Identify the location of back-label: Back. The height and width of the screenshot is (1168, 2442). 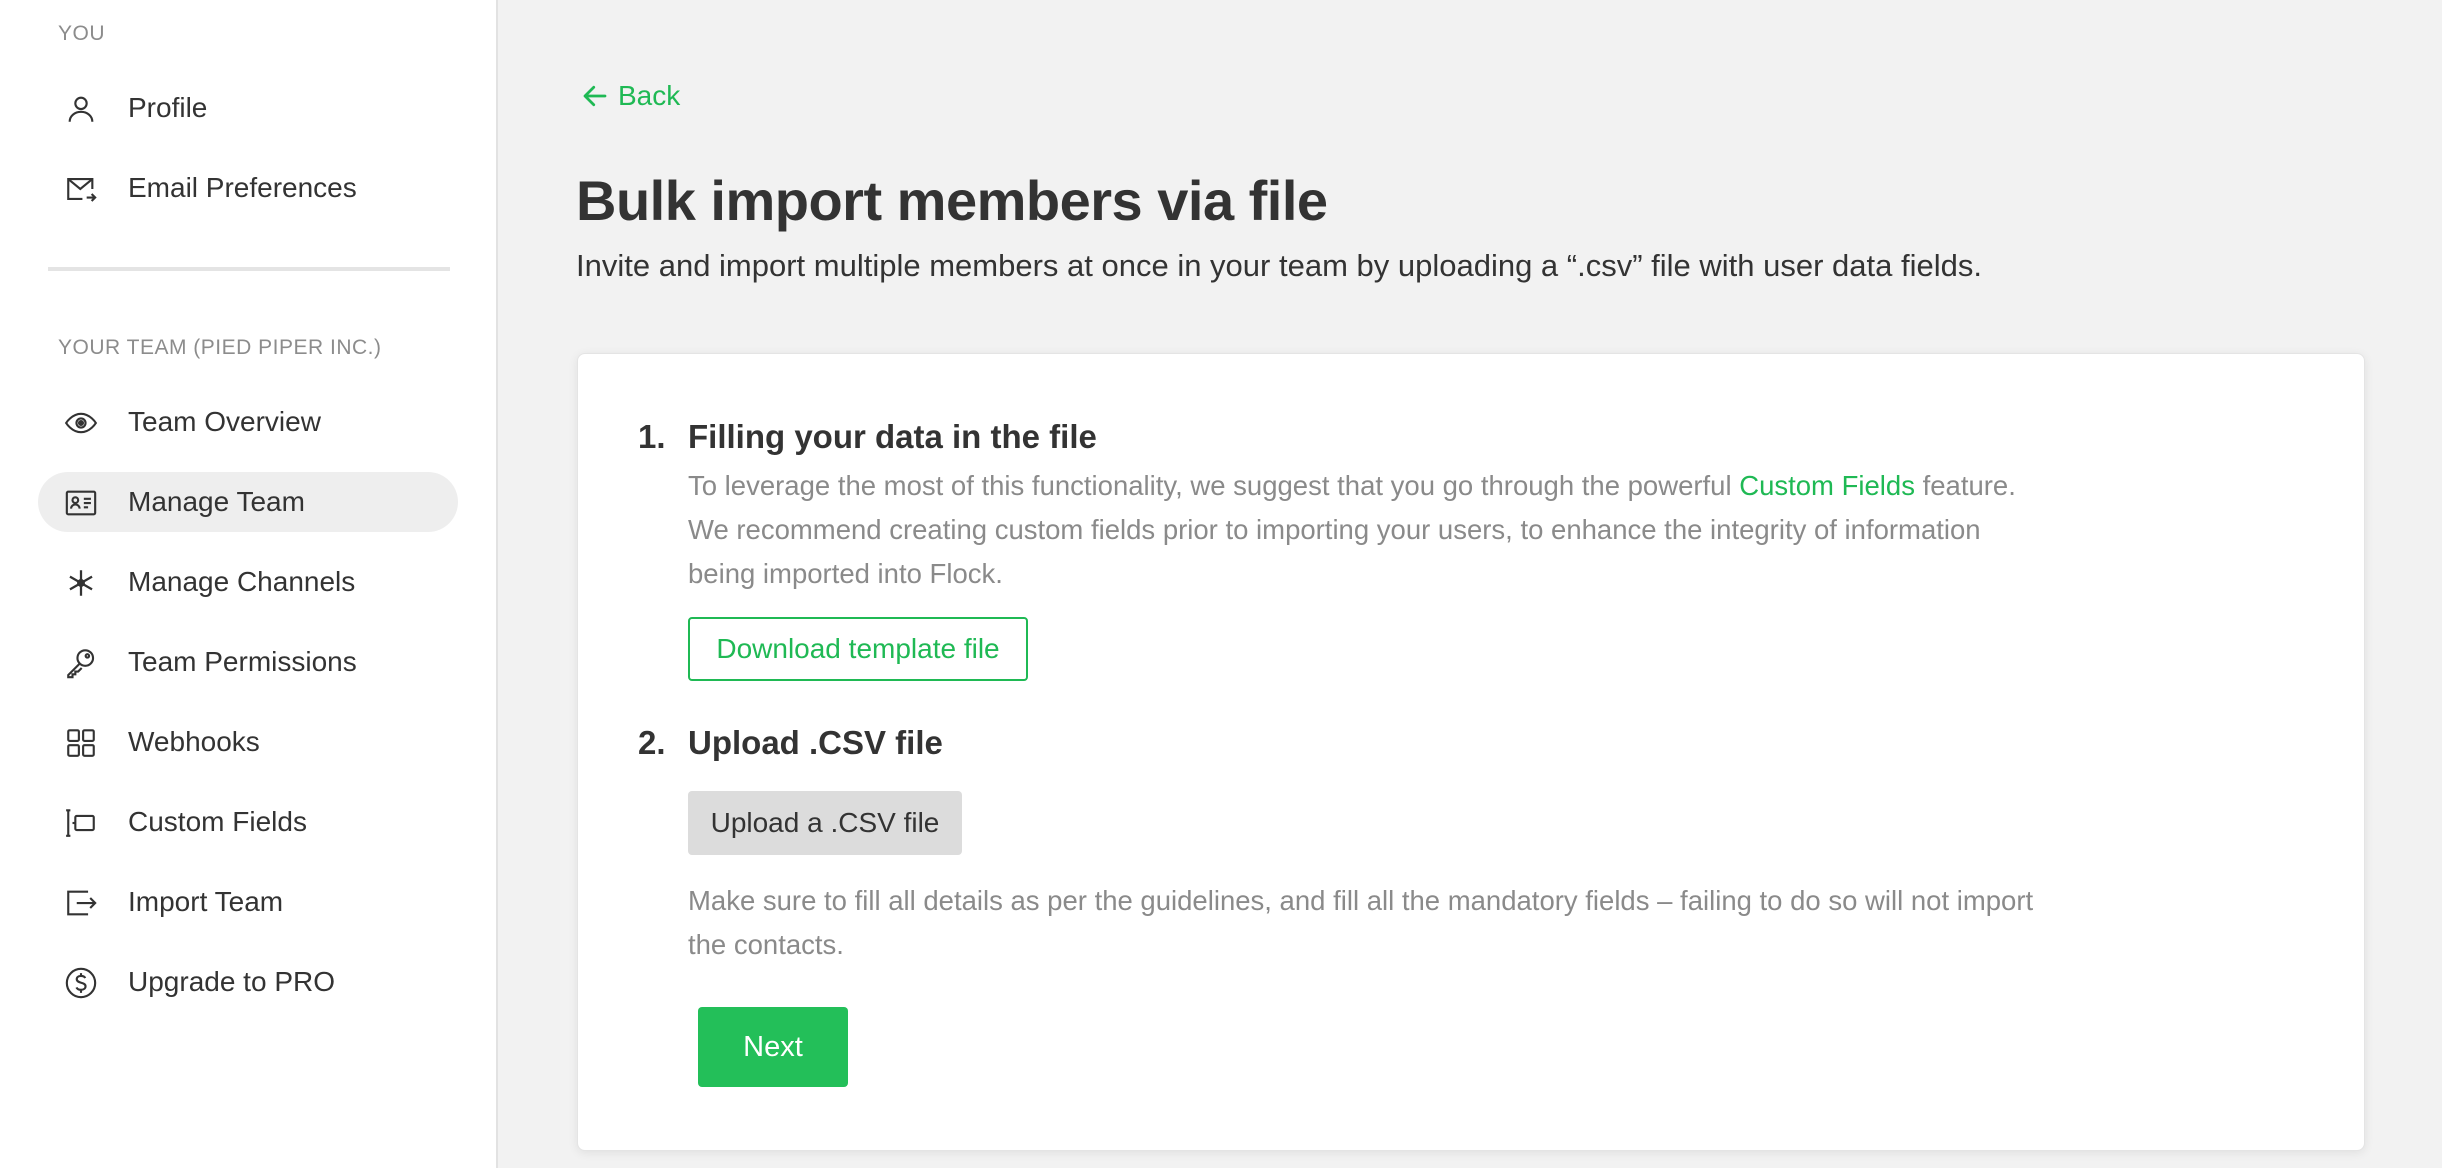
(649, 95).